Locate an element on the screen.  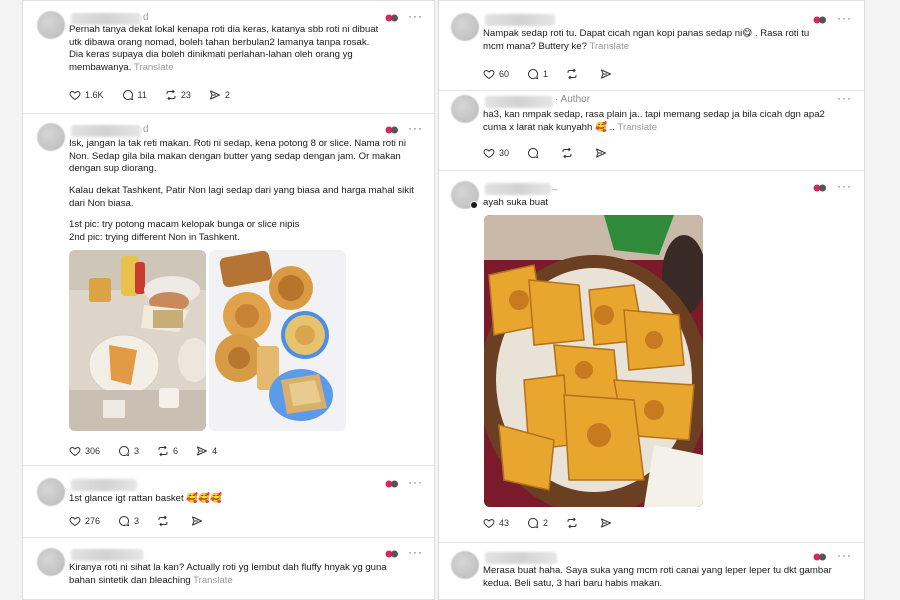
like-button: 1.6K is located at coordinates (86, 95).